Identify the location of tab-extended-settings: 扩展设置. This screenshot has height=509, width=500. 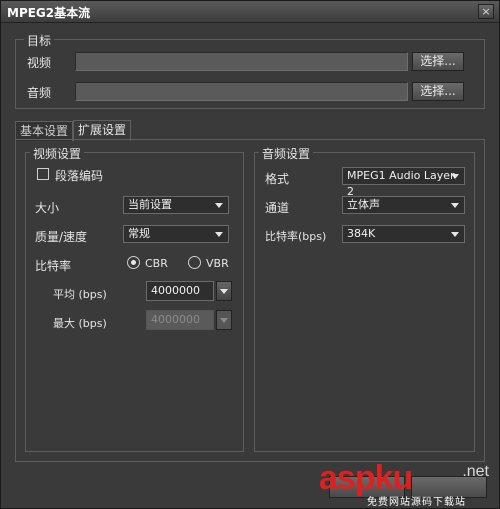
(102, 130).